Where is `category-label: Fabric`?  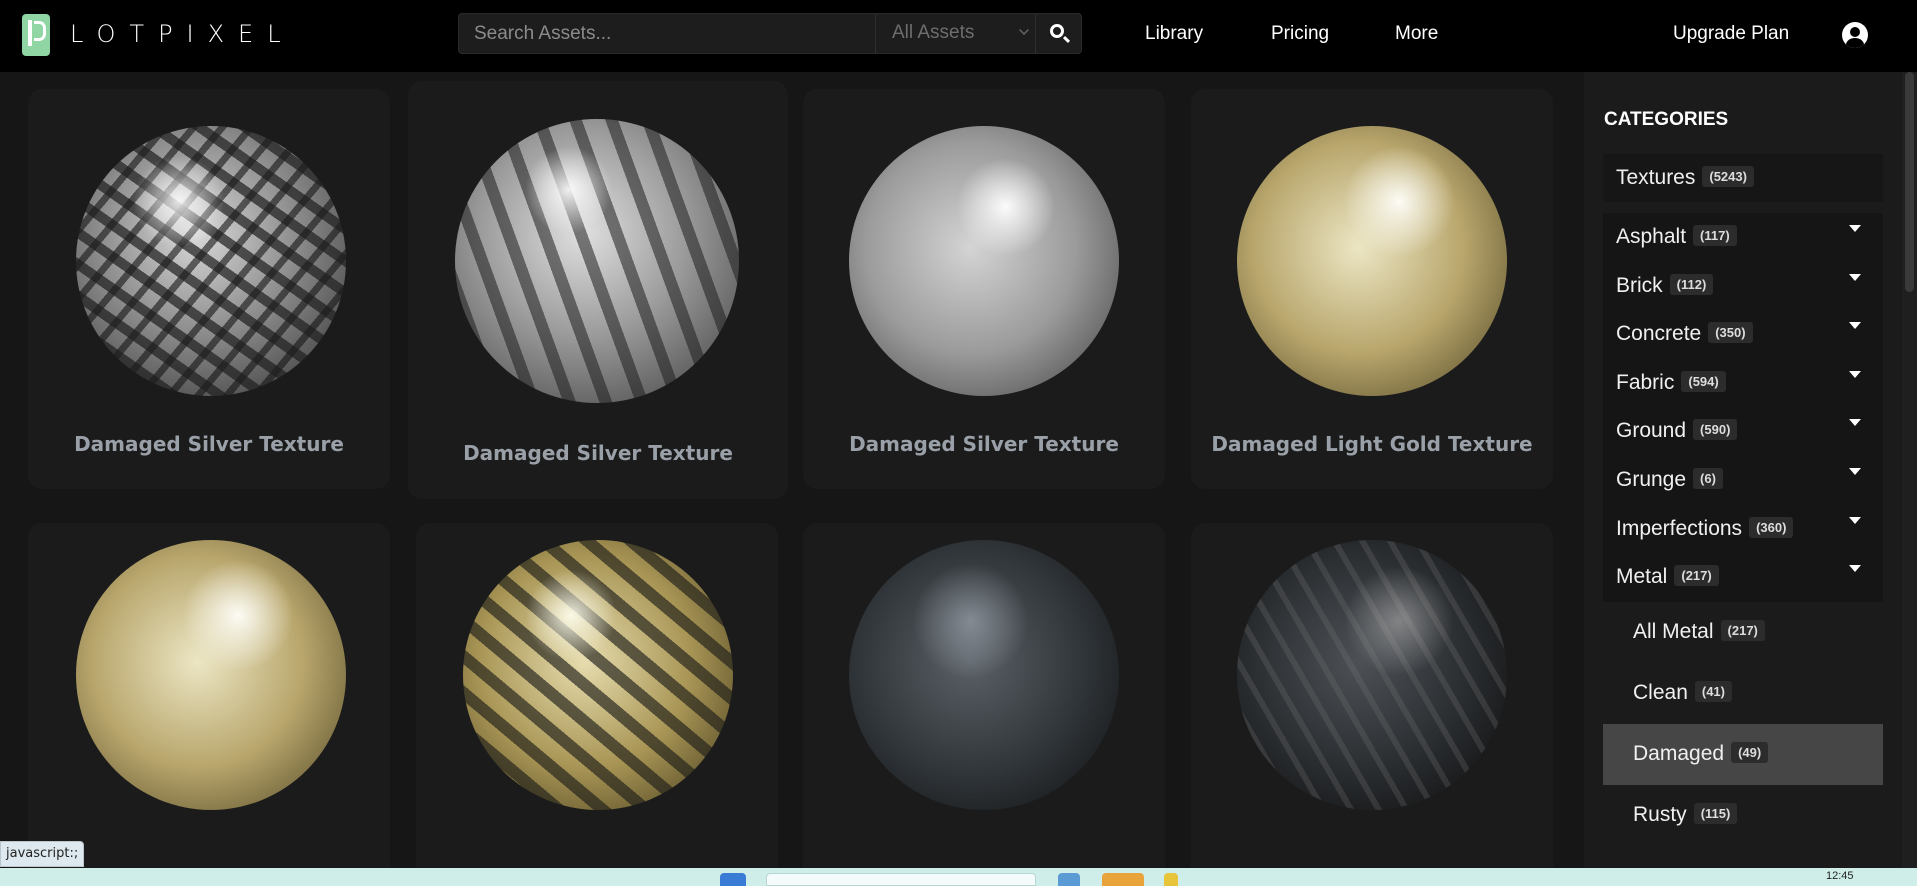 category-label: Fabric is located at coordinates (1645, 382).